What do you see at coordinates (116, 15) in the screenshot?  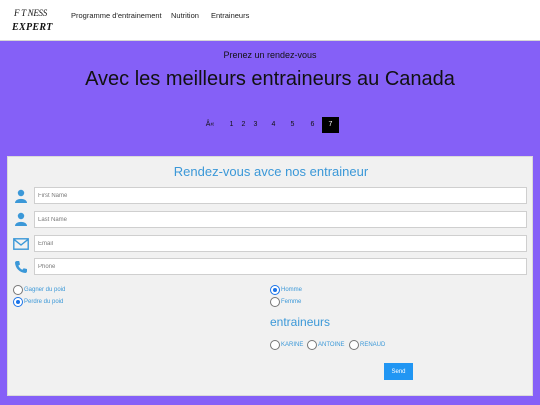 I see `nav-link-programme: Programme d'entrainement` at bounding box center [116, 15].